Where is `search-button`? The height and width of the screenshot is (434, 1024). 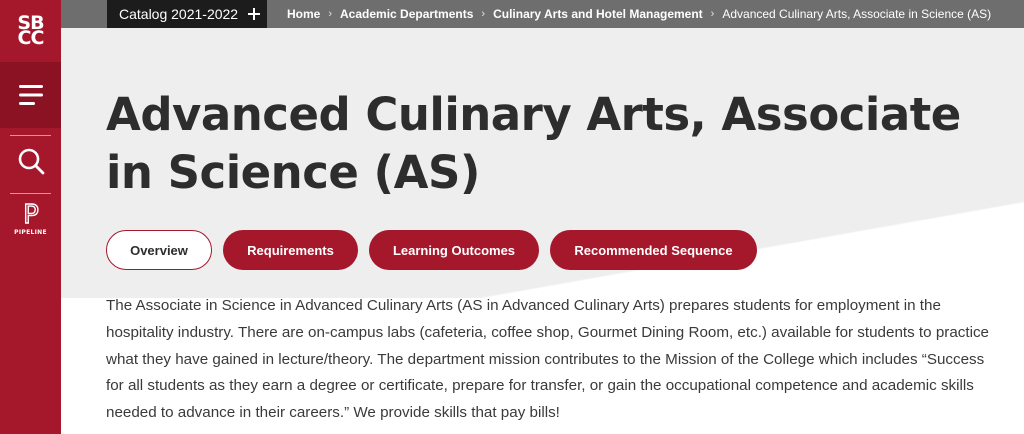 search-button is located at coordinates (30, 161).